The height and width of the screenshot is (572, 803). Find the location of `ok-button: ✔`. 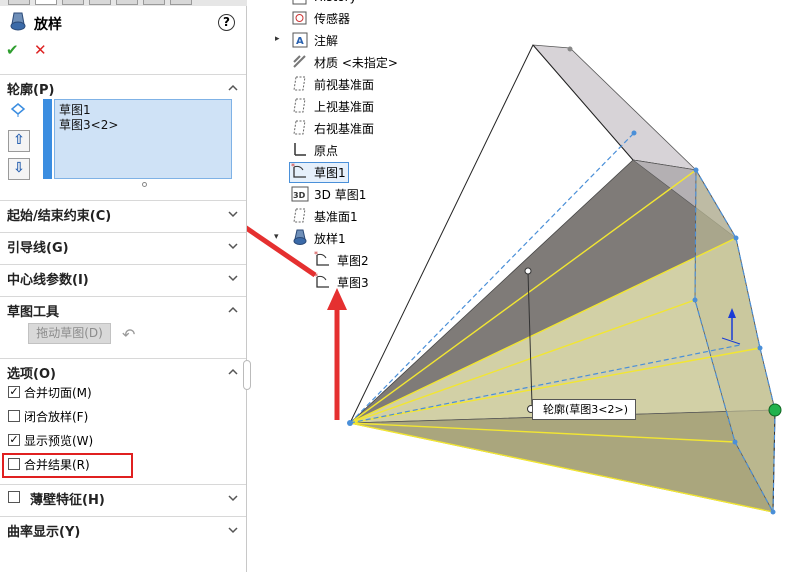

ok-button: ✔ is located at coordinates (12, 50).